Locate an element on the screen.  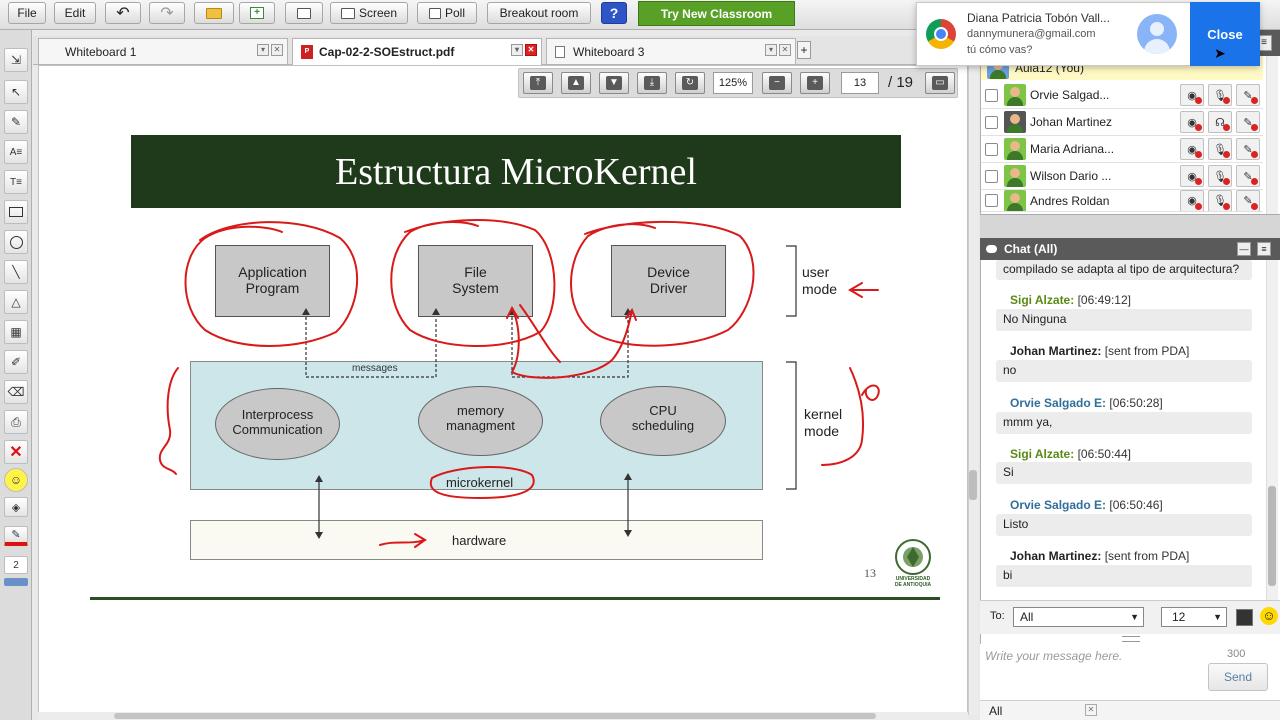
horizontal-scroll-thumb is located at coordinates (495, 716).